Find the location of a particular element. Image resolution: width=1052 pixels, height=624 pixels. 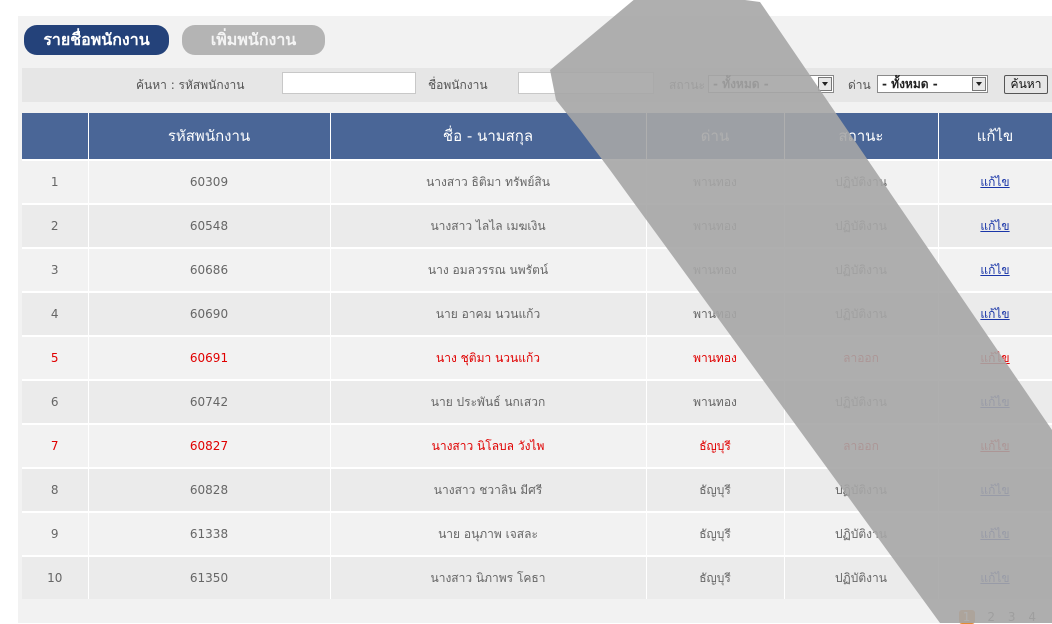

employee-name: นาง อมลวรรณ นพรัตน์ is located at coordinates (488, 269).